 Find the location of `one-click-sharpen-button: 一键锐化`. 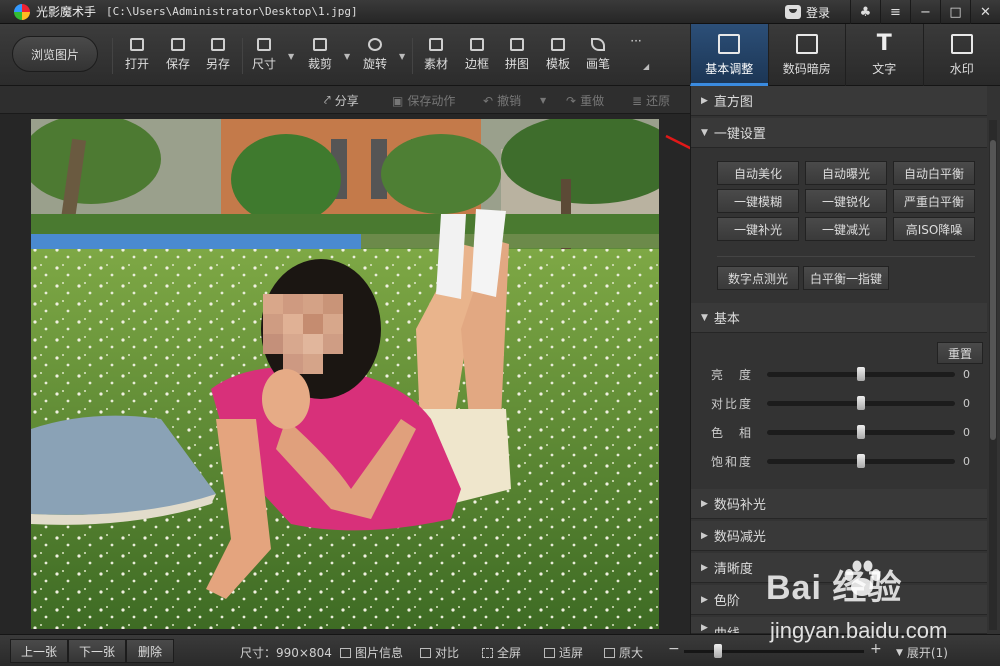

one-click-sharpen-button: 一键锐化 is located at coordinates (846, 201).